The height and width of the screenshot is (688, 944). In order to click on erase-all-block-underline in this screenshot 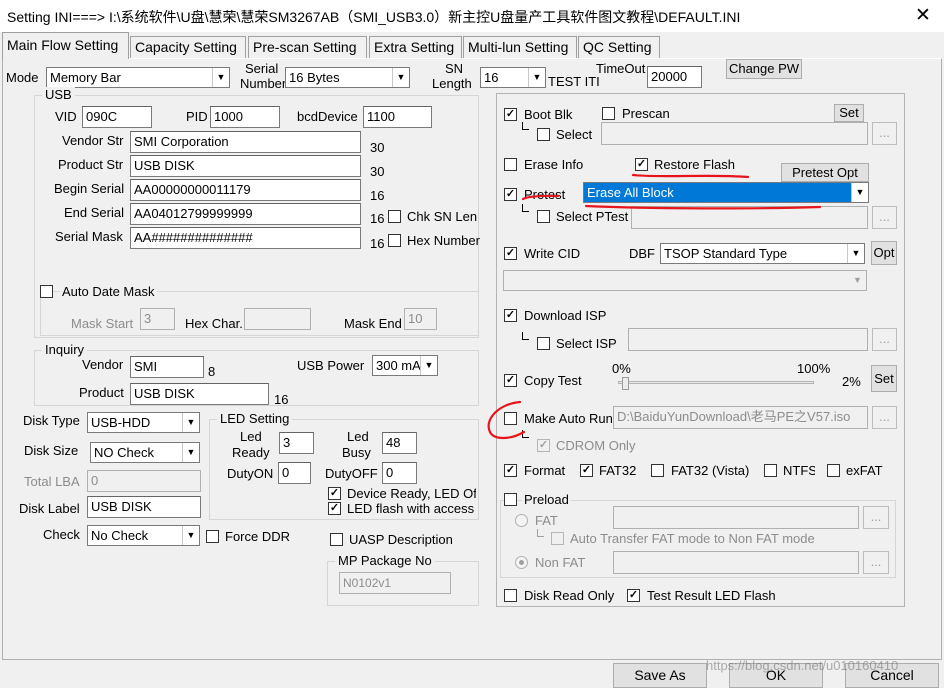, I will do `click(540, 197)`.